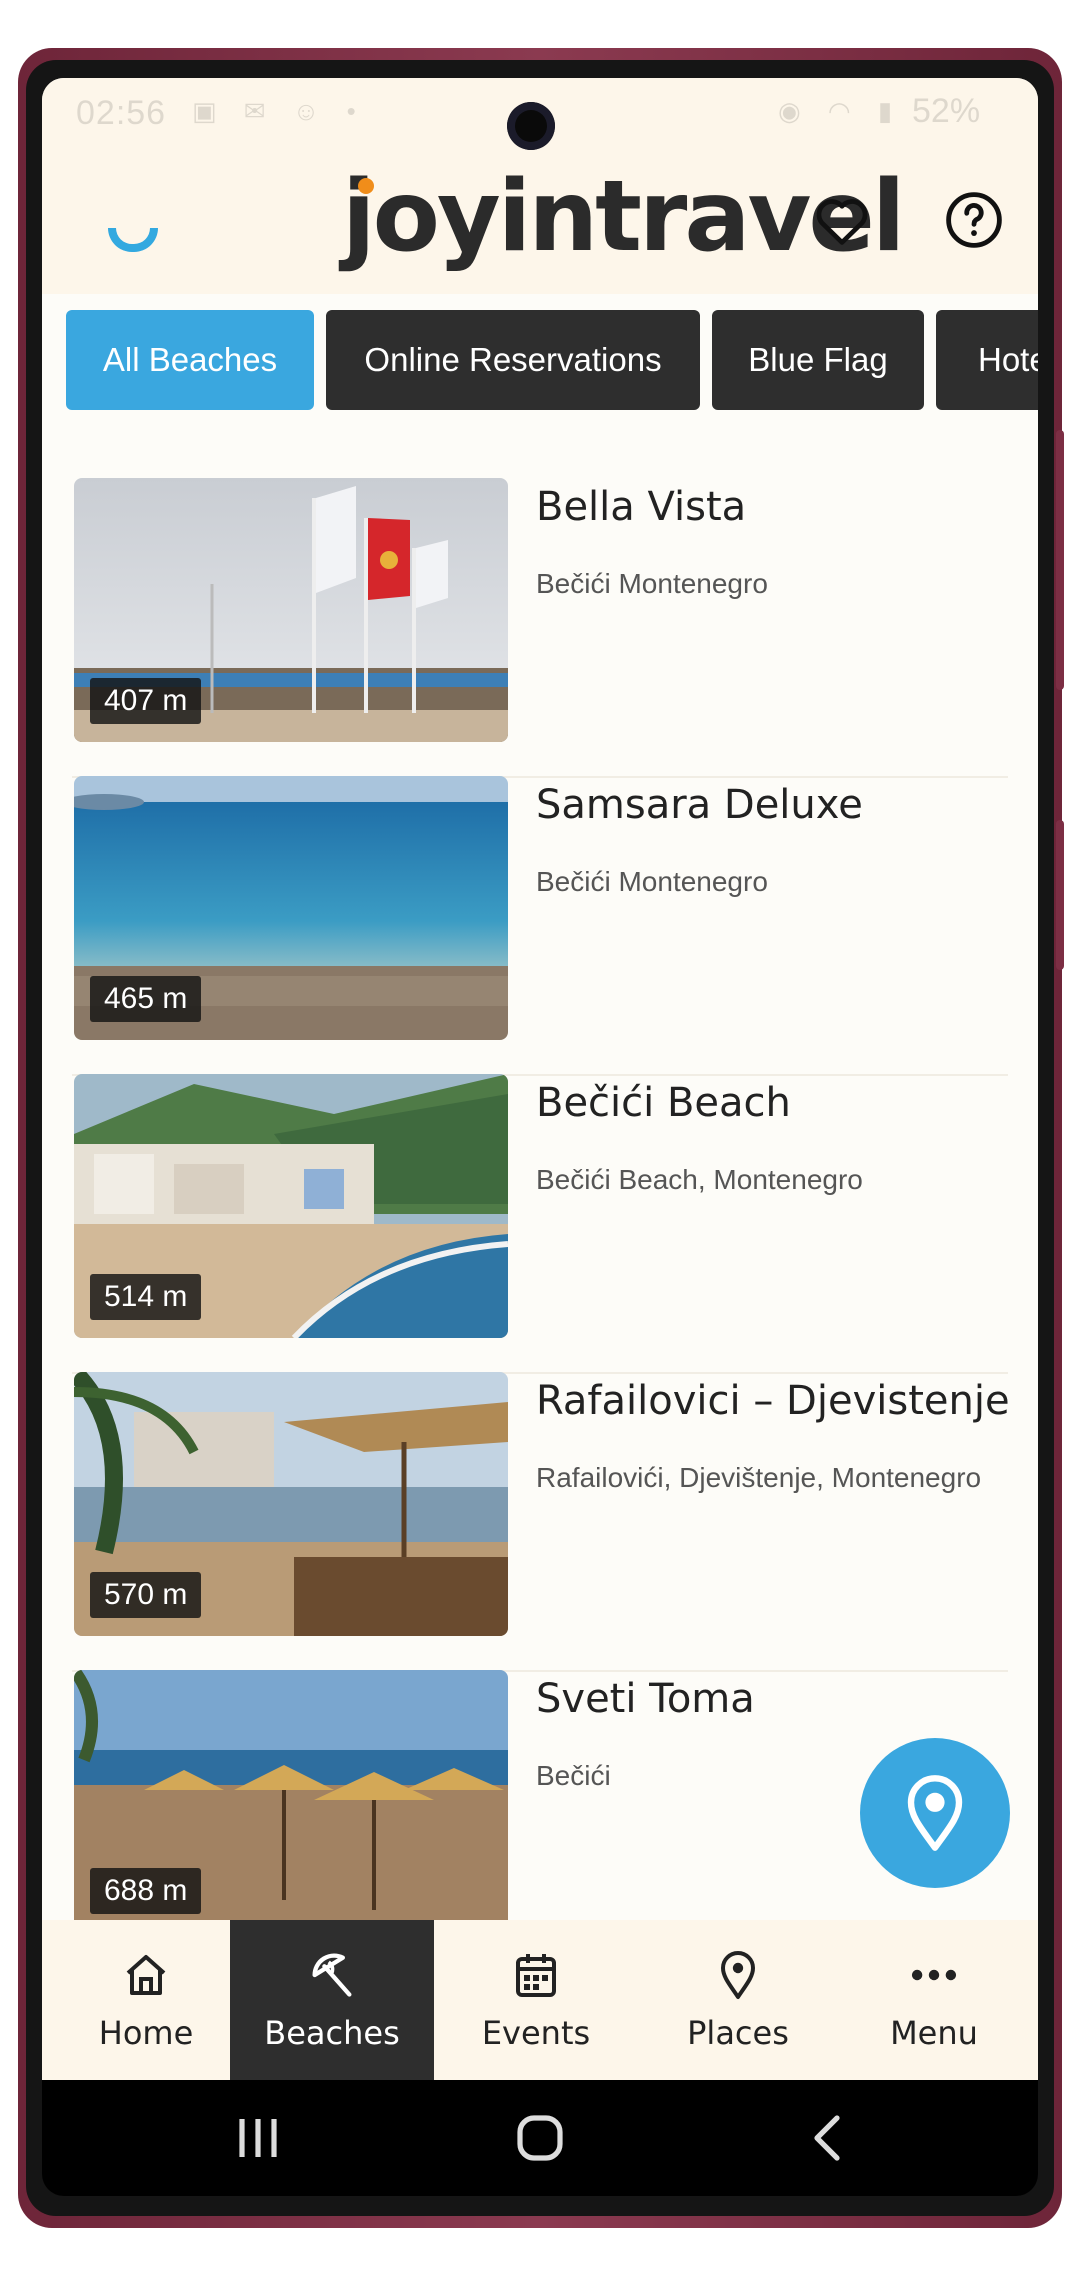 The height and width of the screenshot is (2280, 1080). I want to click on beach-thumbnail: 514 m, so click(291, 1206).